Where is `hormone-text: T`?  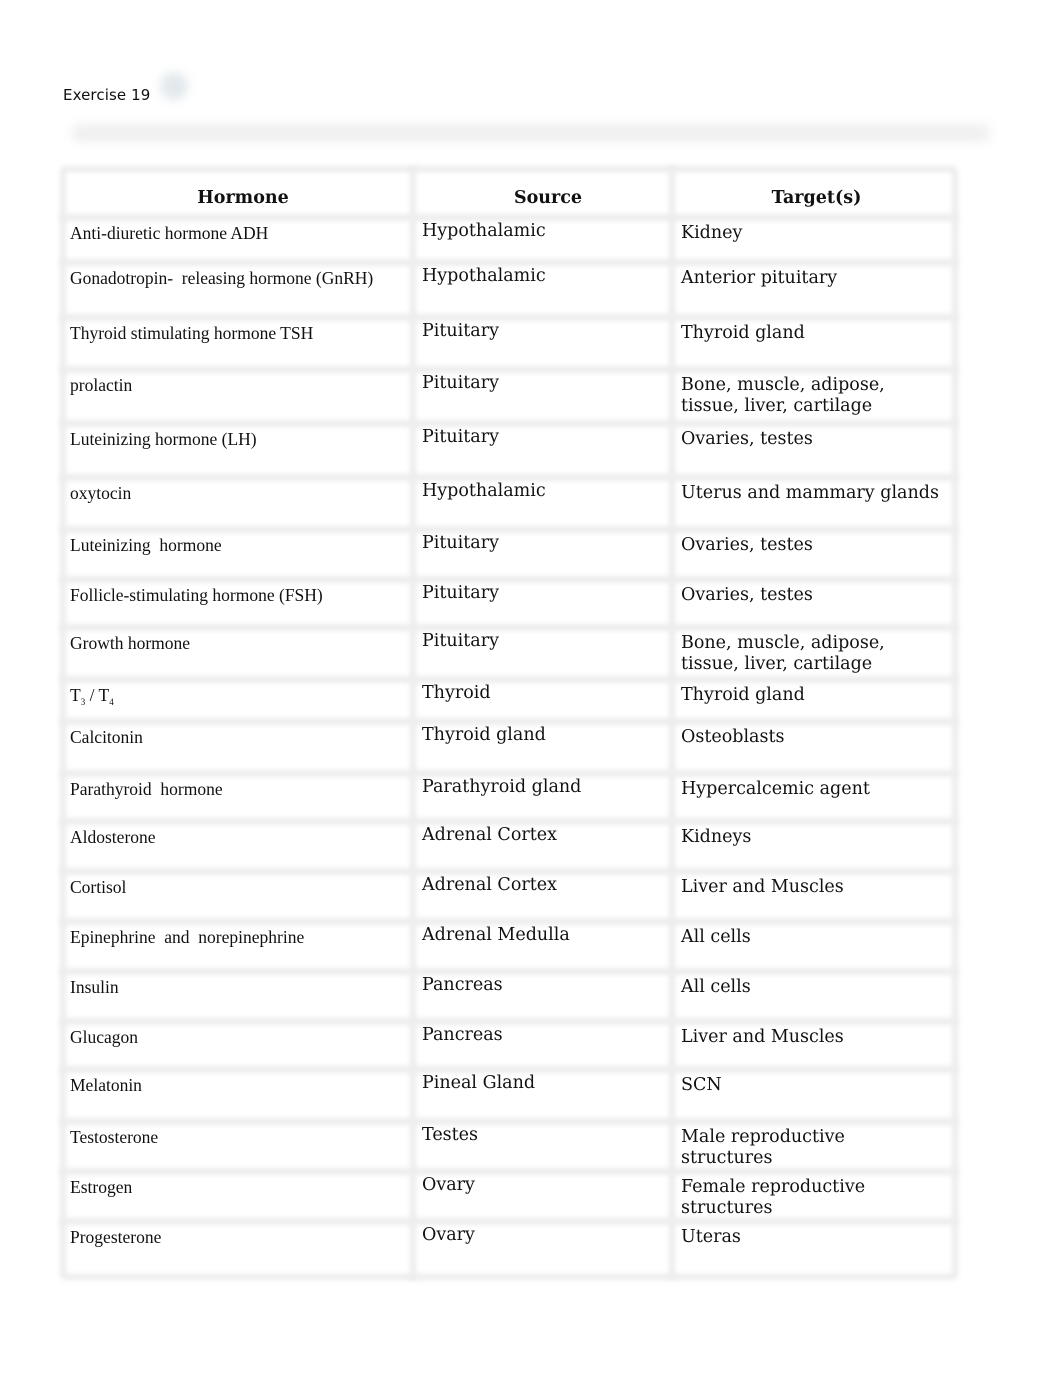 hormone-text: T is located at coordinates (75, 695).